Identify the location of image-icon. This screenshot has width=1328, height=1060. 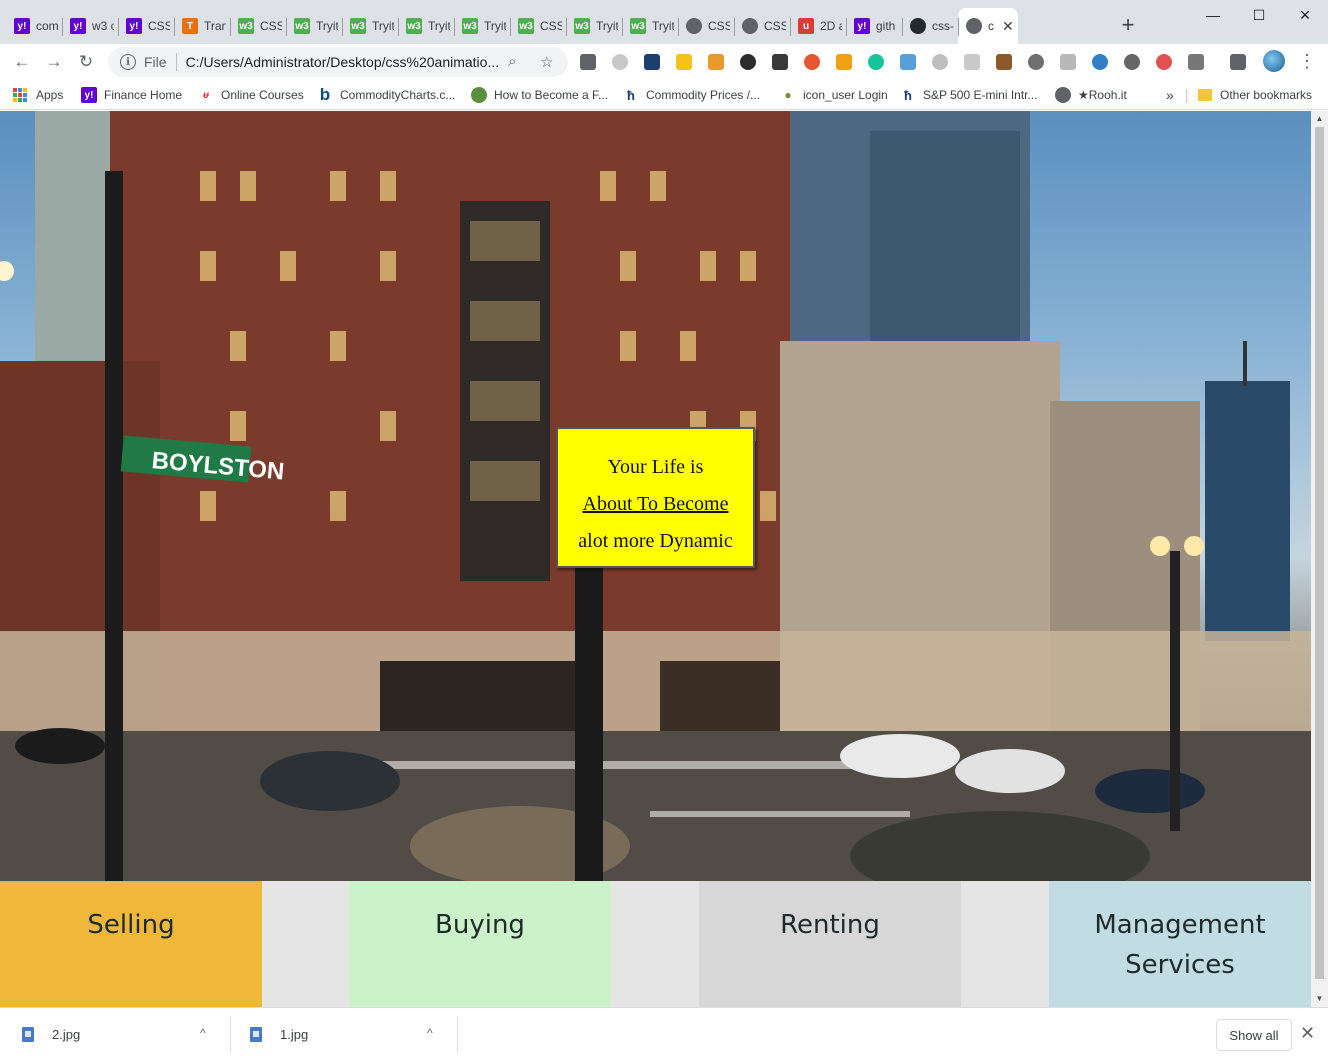
(716, 62).